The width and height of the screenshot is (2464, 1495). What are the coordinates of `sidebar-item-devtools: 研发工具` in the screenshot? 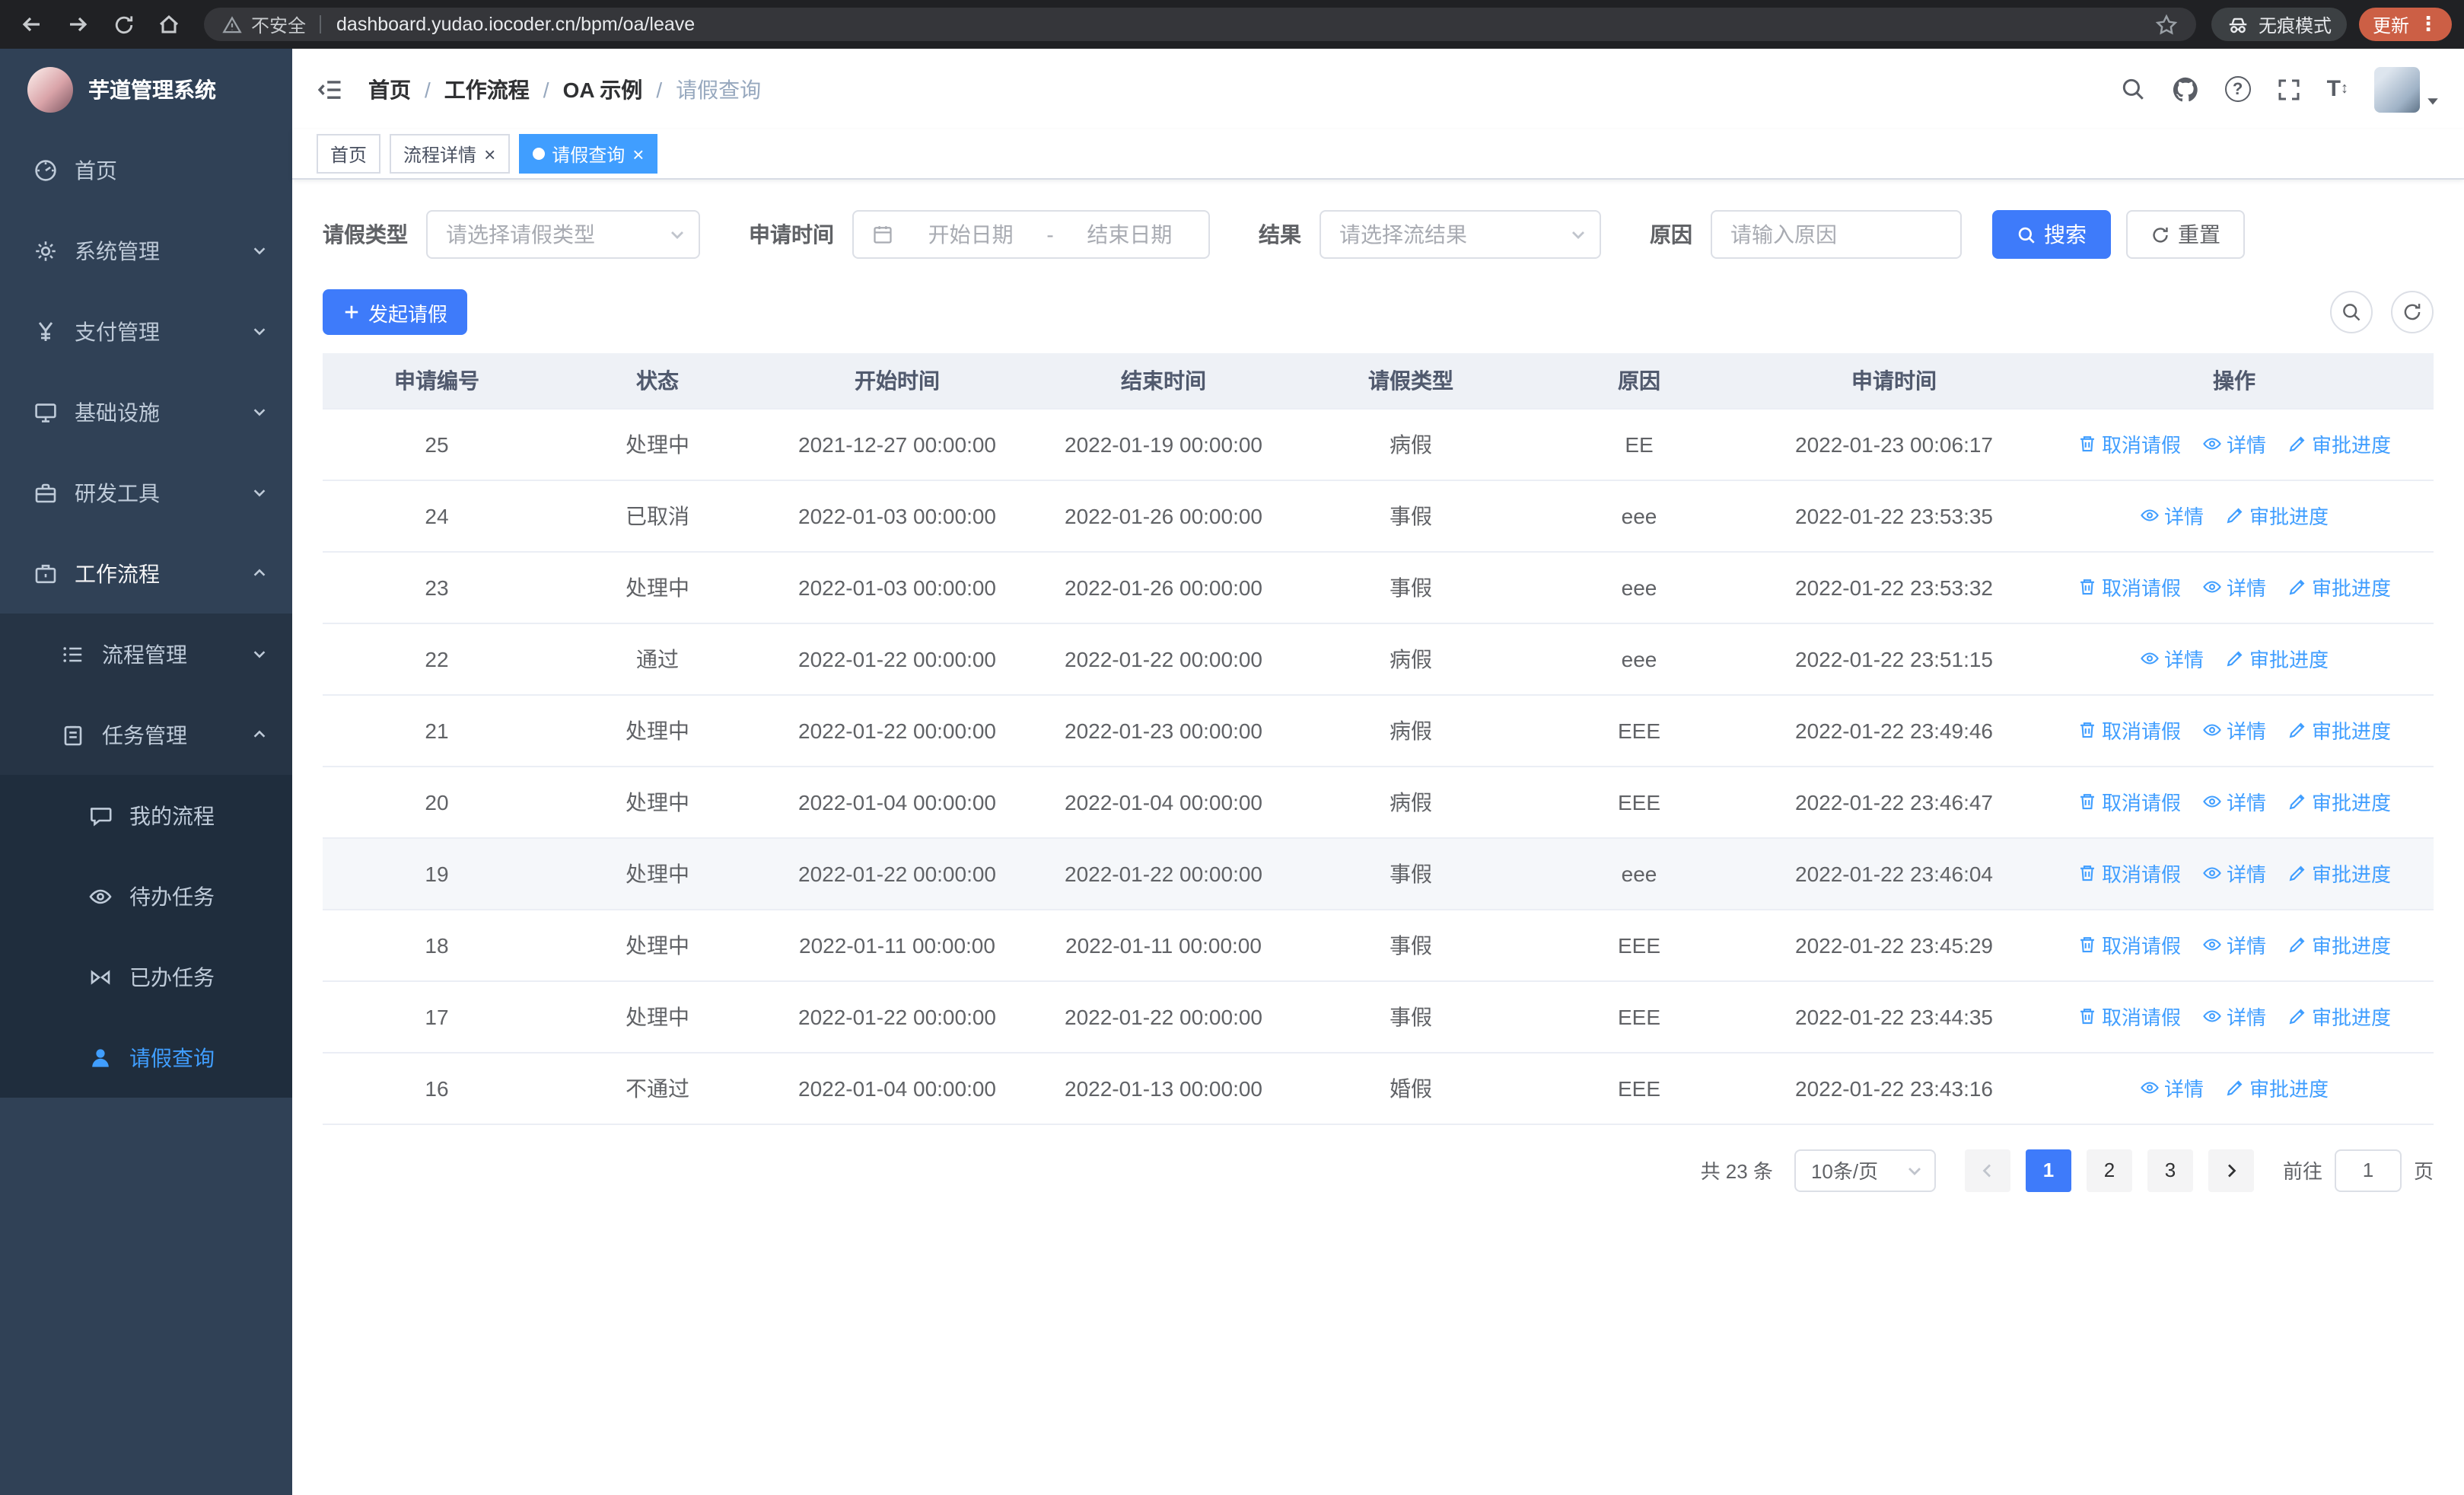 It's located at (146, 493).